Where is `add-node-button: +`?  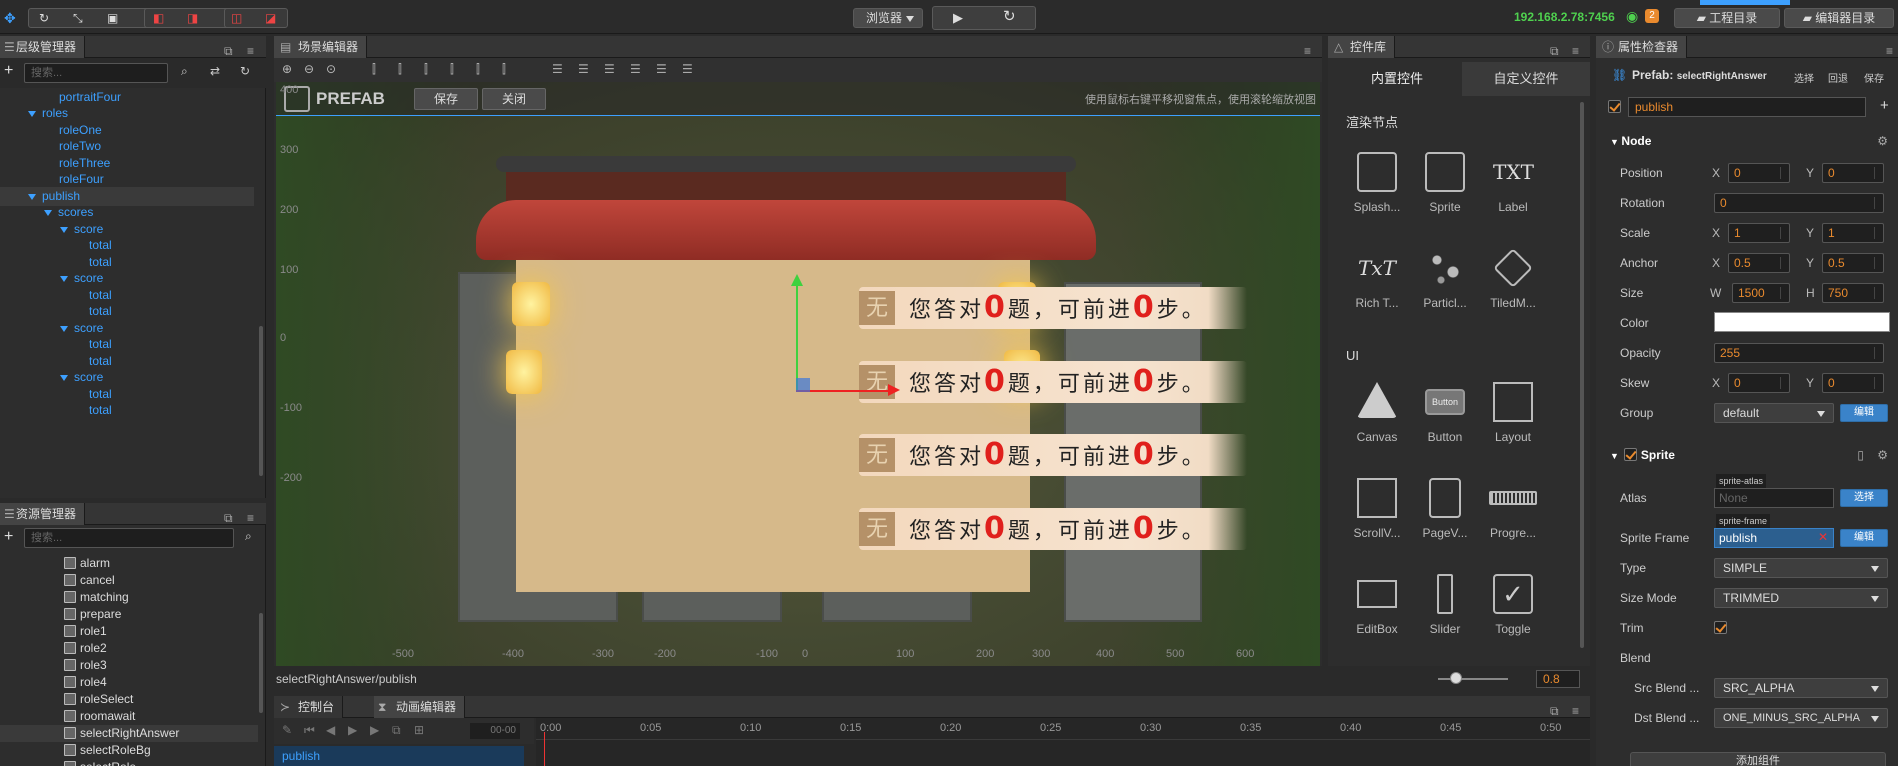 add-node-button: + is located at coordinates (8, 71).